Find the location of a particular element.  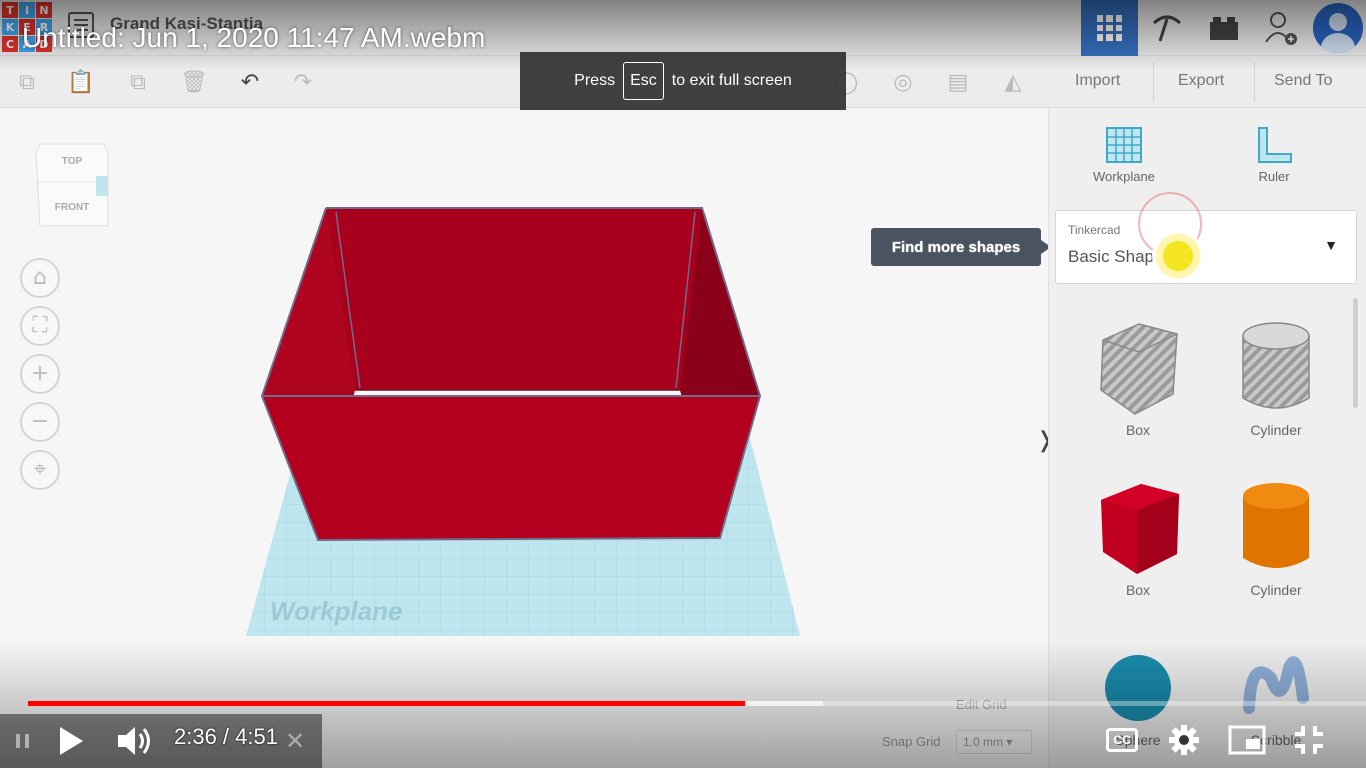

video-time: 2:36 / 4:51 is located at coordinates (226, 736).